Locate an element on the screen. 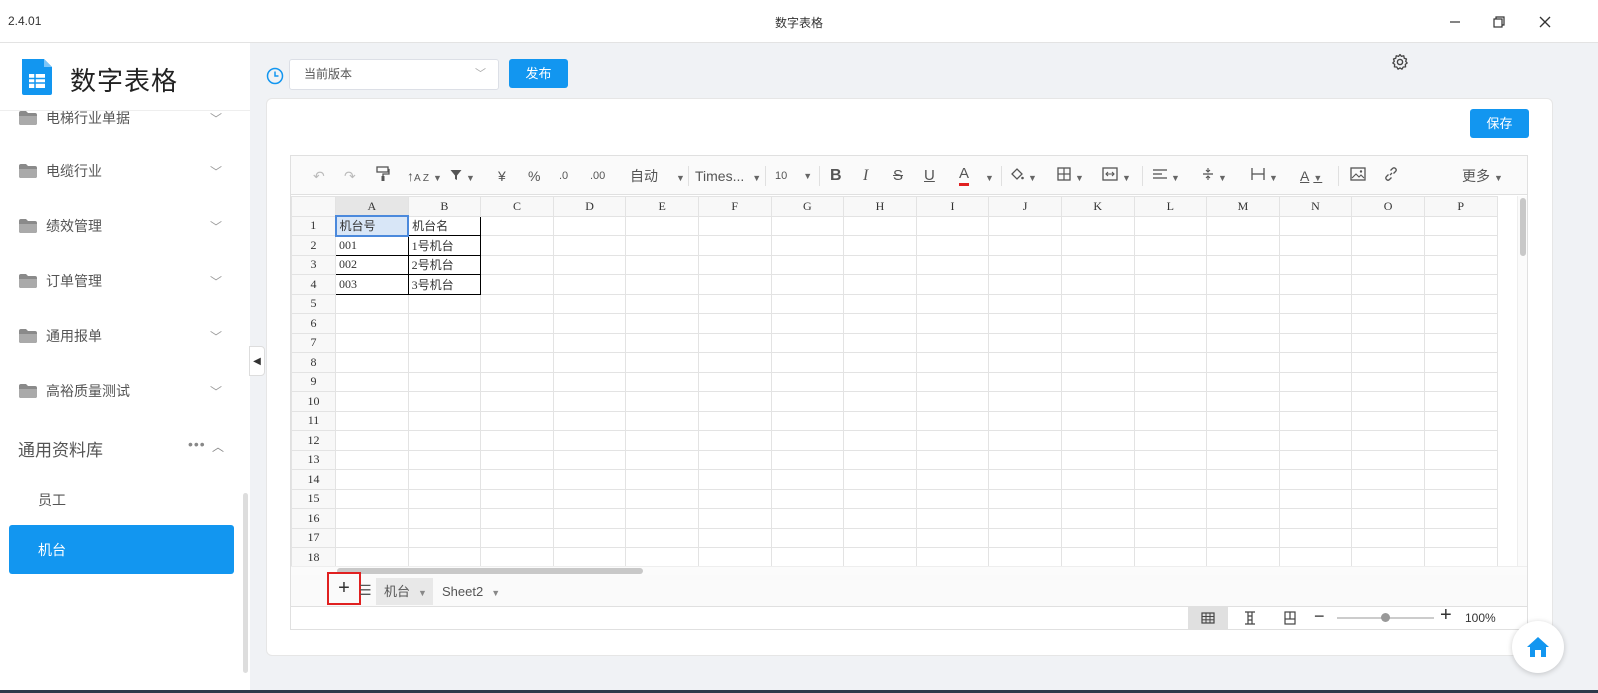  chevron-up-icon: ︿ is located at coordinates (218, 446).